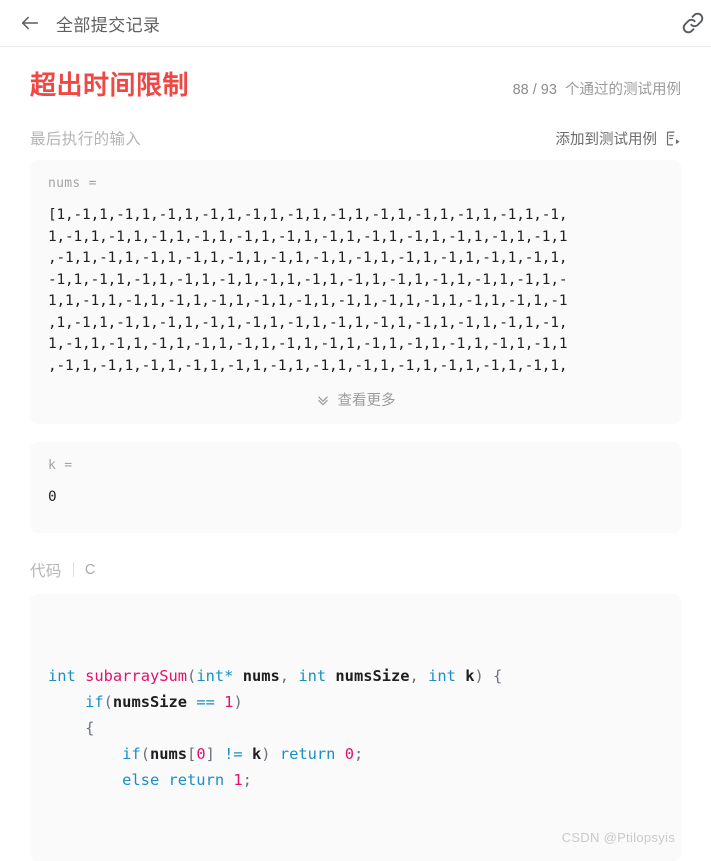 This screenshot has height=861, width=711. What do you see at coordinates (355, 138) in the screenshot?
I see `last-input-header: 最后执行的输入 添加到测试用例` at bounding box center [355, 138].